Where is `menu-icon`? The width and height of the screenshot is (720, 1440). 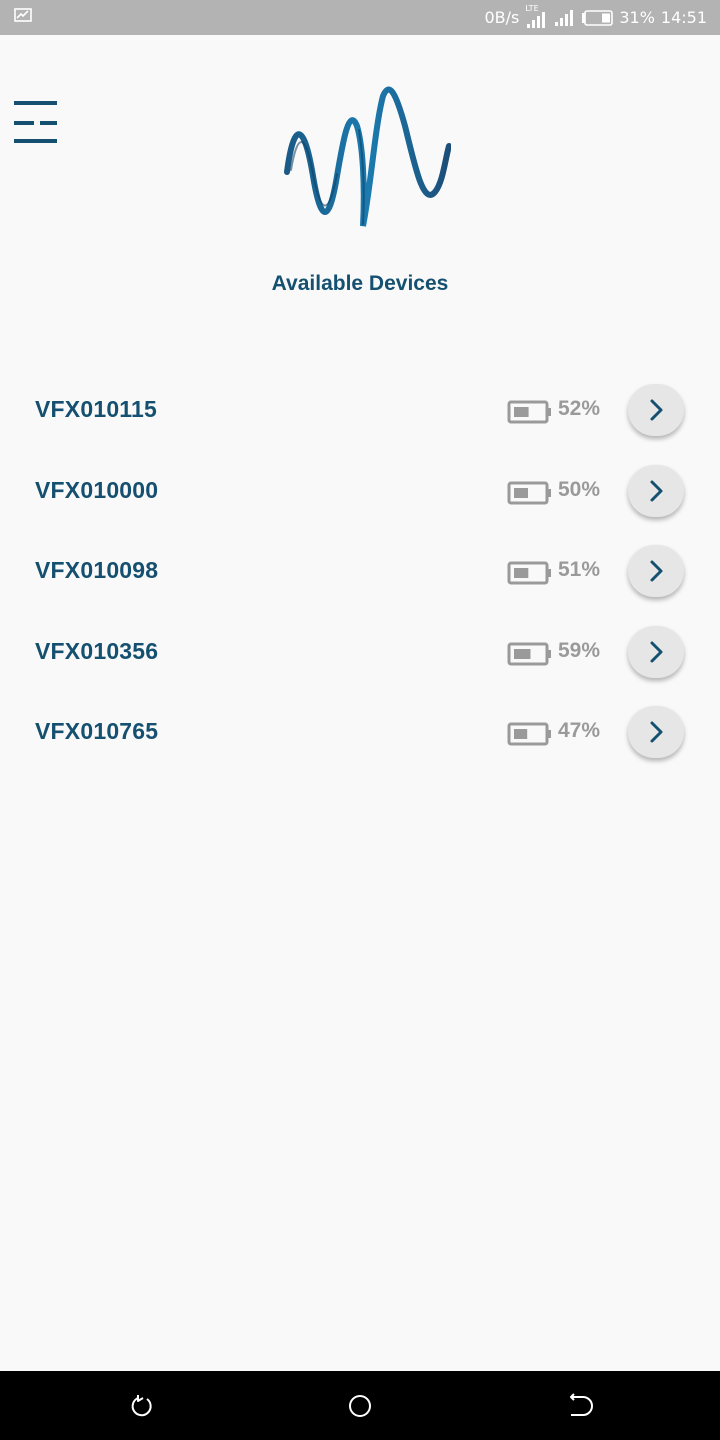
menu-icon is located at coordinates (35, 122).